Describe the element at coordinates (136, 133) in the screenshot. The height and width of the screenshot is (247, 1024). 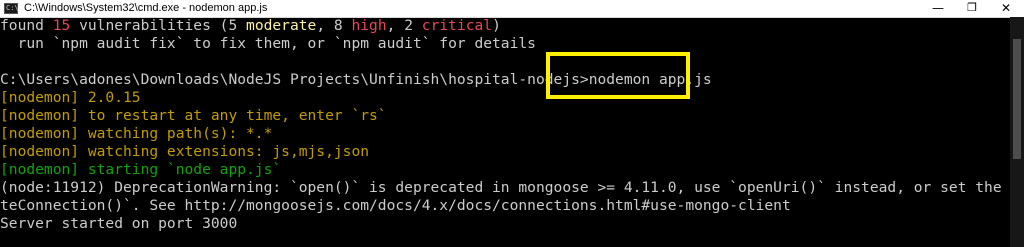
I see `nodemon-watch-paths-line: [nodemon] watching path(s): *.*` at that location.